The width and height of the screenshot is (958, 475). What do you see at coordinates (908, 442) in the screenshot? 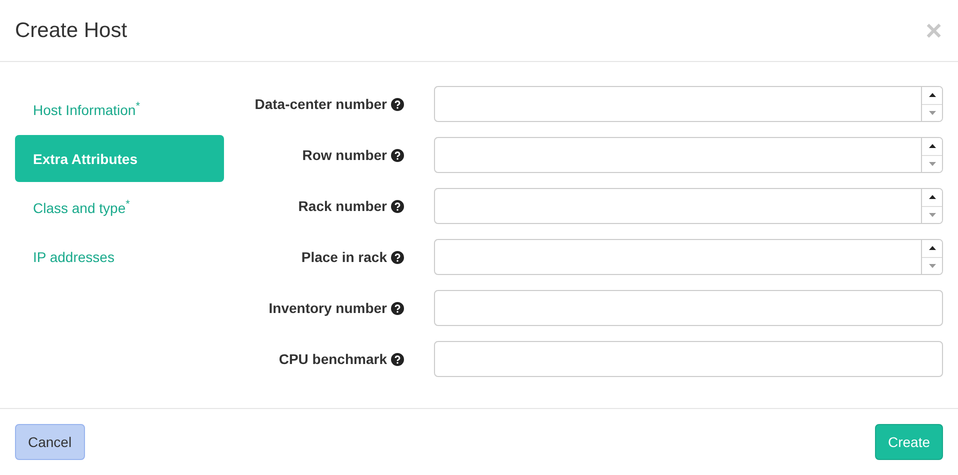
I see `create-button: Create` at bounding box center [908, 442].